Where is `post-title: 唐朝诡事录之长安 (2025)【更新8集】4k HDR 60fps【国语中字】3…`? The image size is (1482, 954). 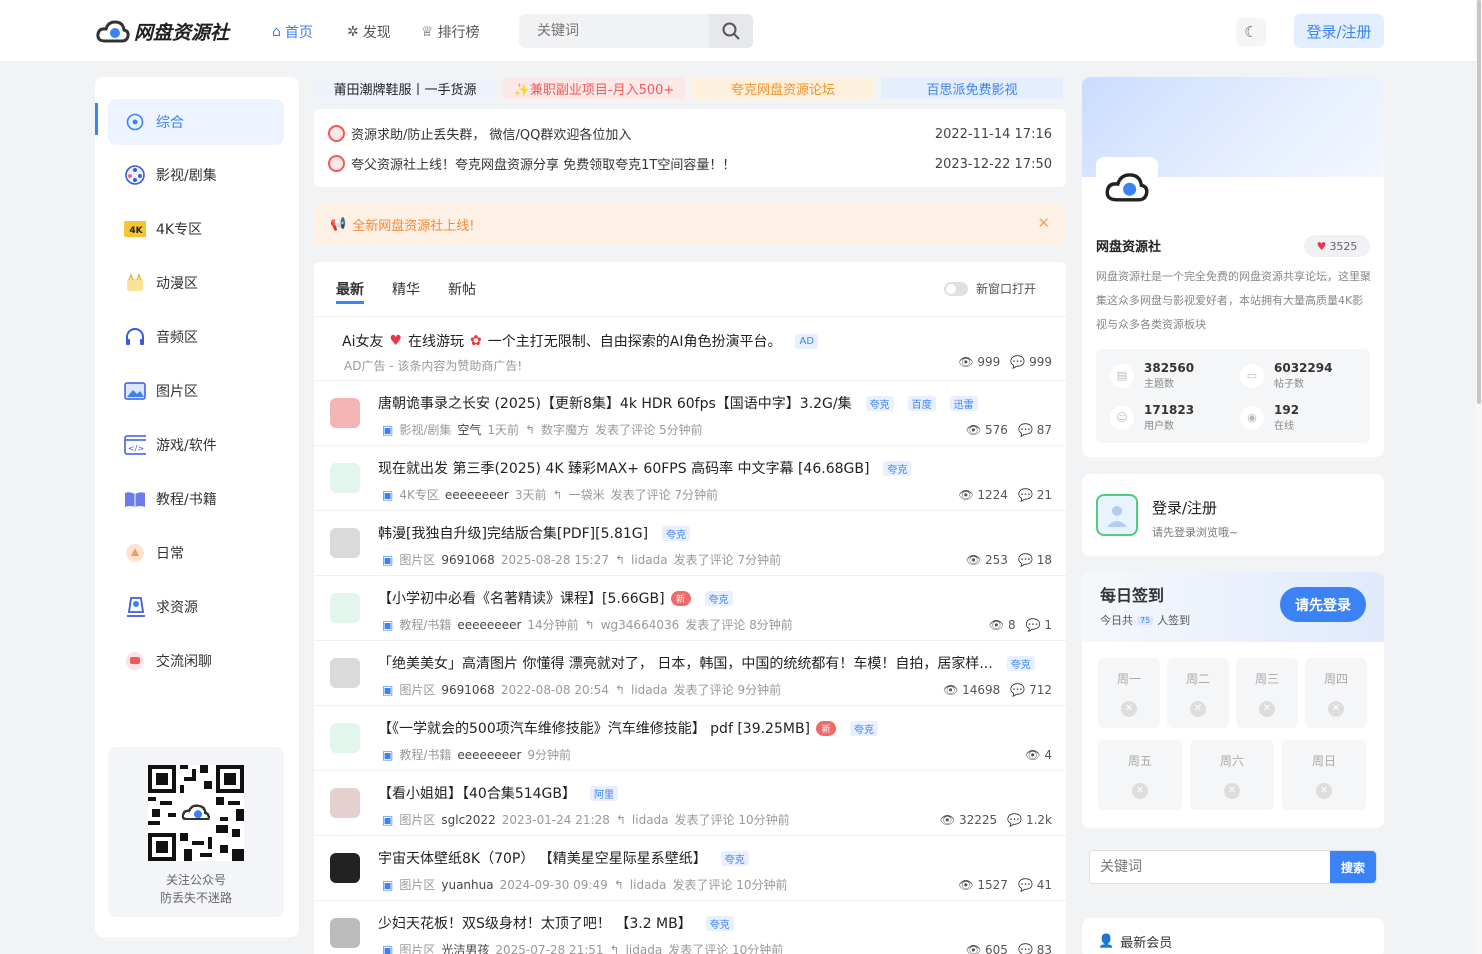
post-title: 唐朝诡事录之长安 (2025)【更新8集】4k HDR 60fps【国语中字】3… is located at coordinates (678, 403).